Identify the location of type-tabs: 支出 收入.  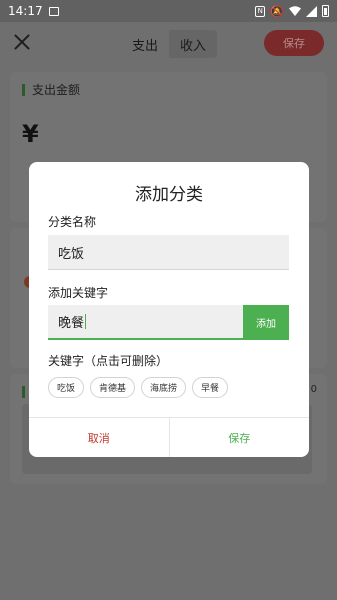
(169, 44).